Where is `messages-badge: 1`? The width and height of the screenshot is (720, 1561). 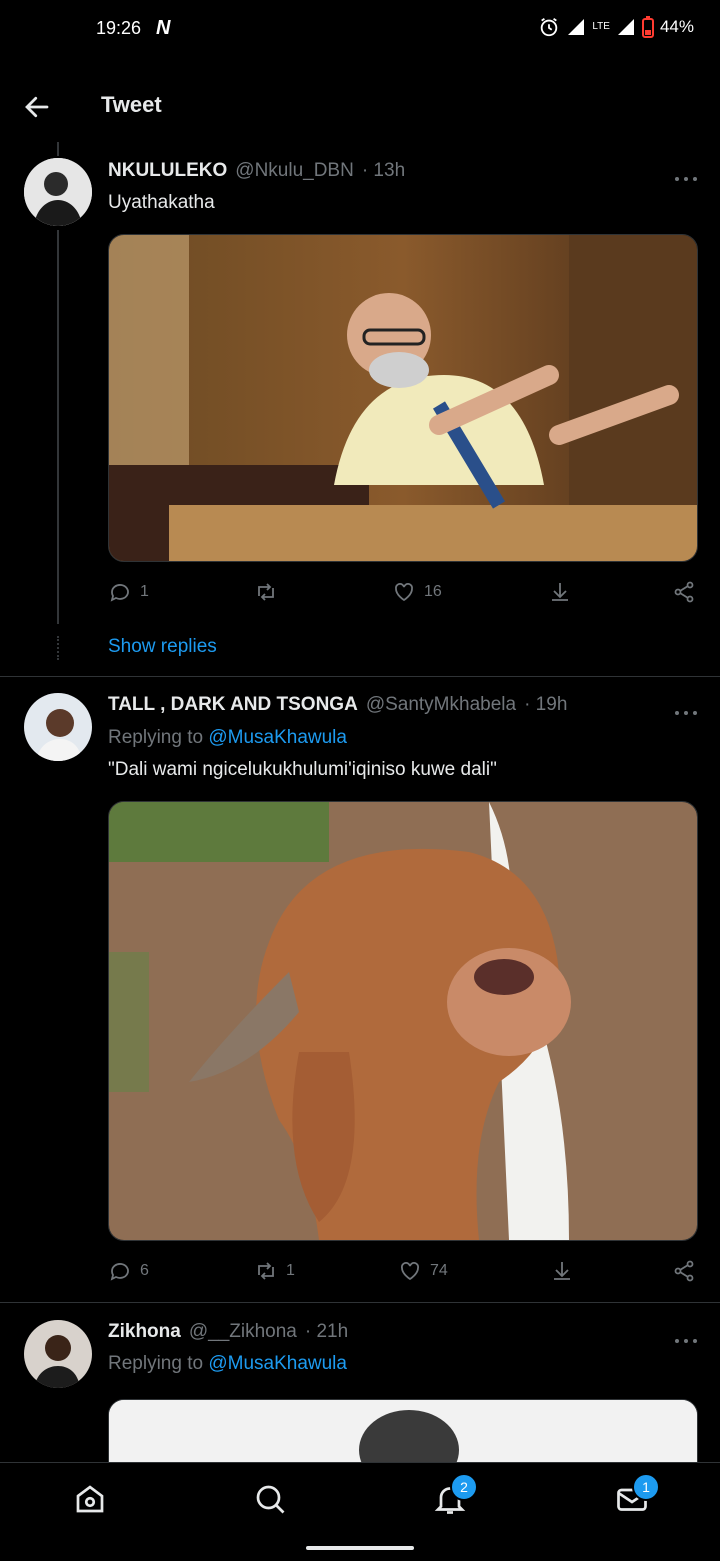
messages-badge: 1 is located at coordinates (646, 1487).